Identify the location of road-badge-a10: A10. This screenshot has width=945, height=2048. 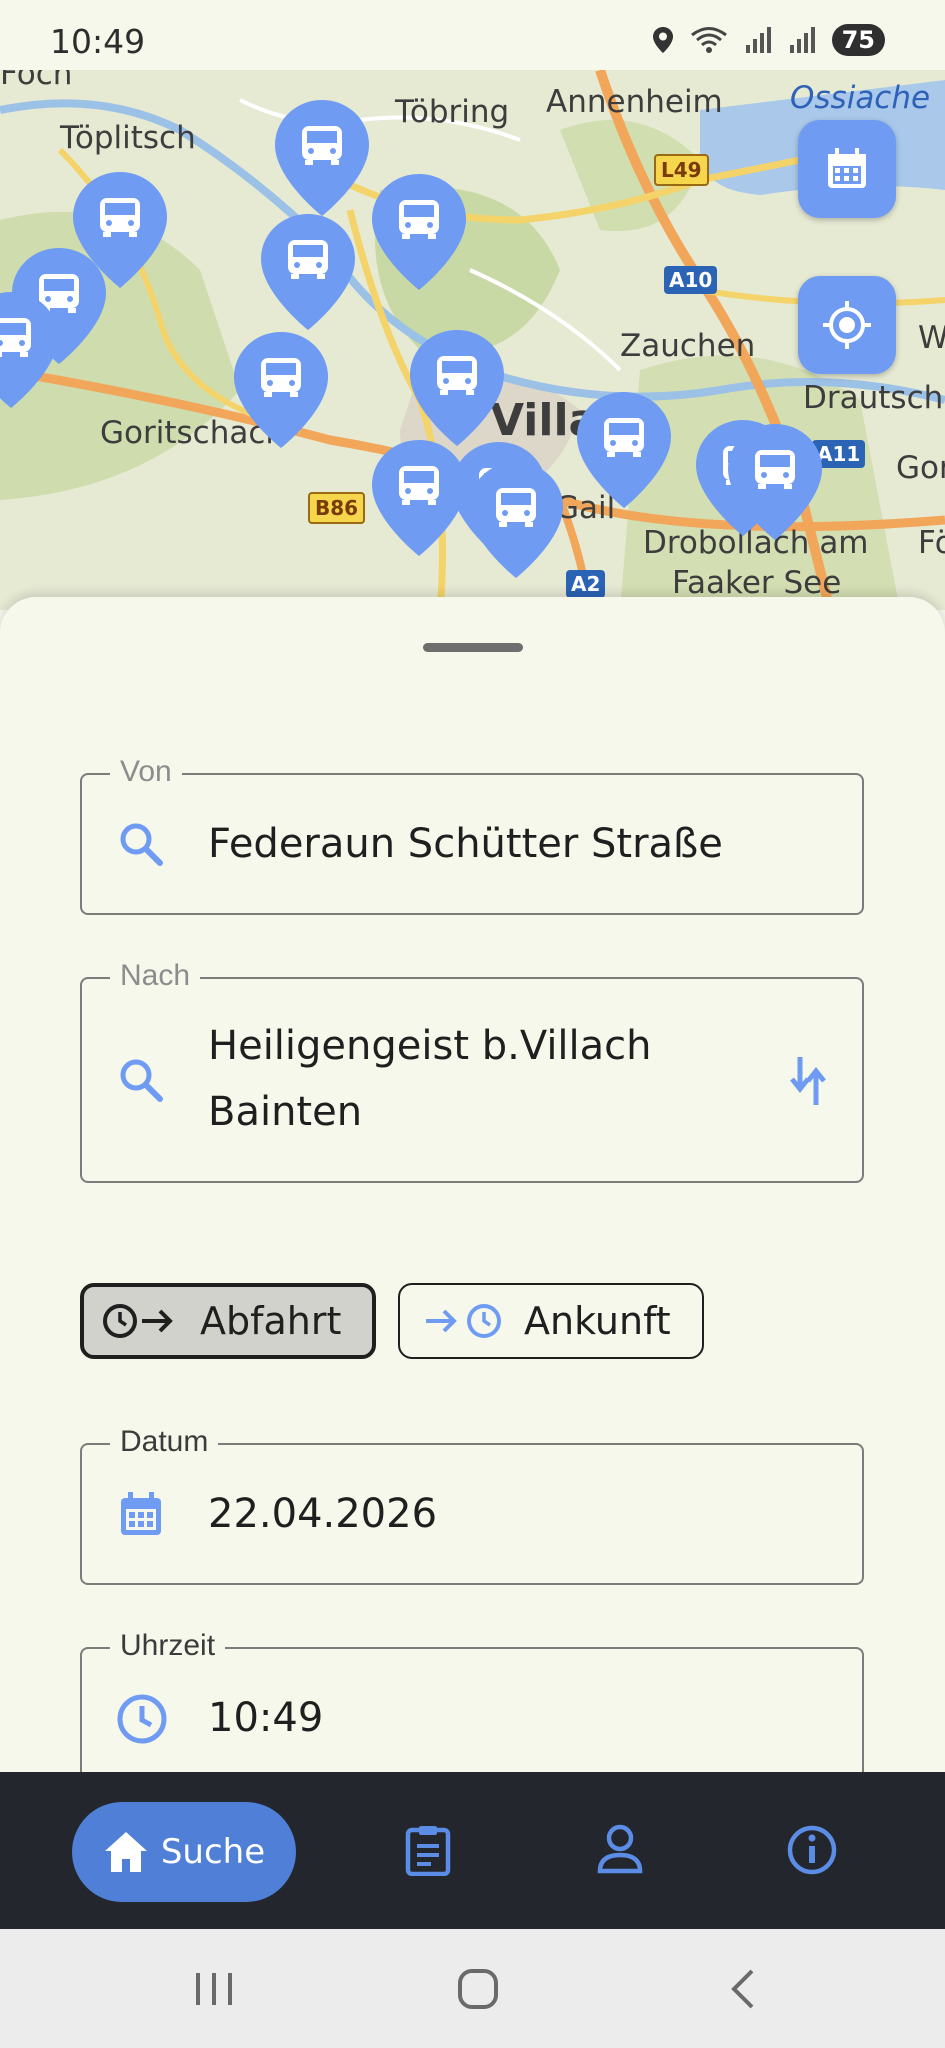
(691, 280).